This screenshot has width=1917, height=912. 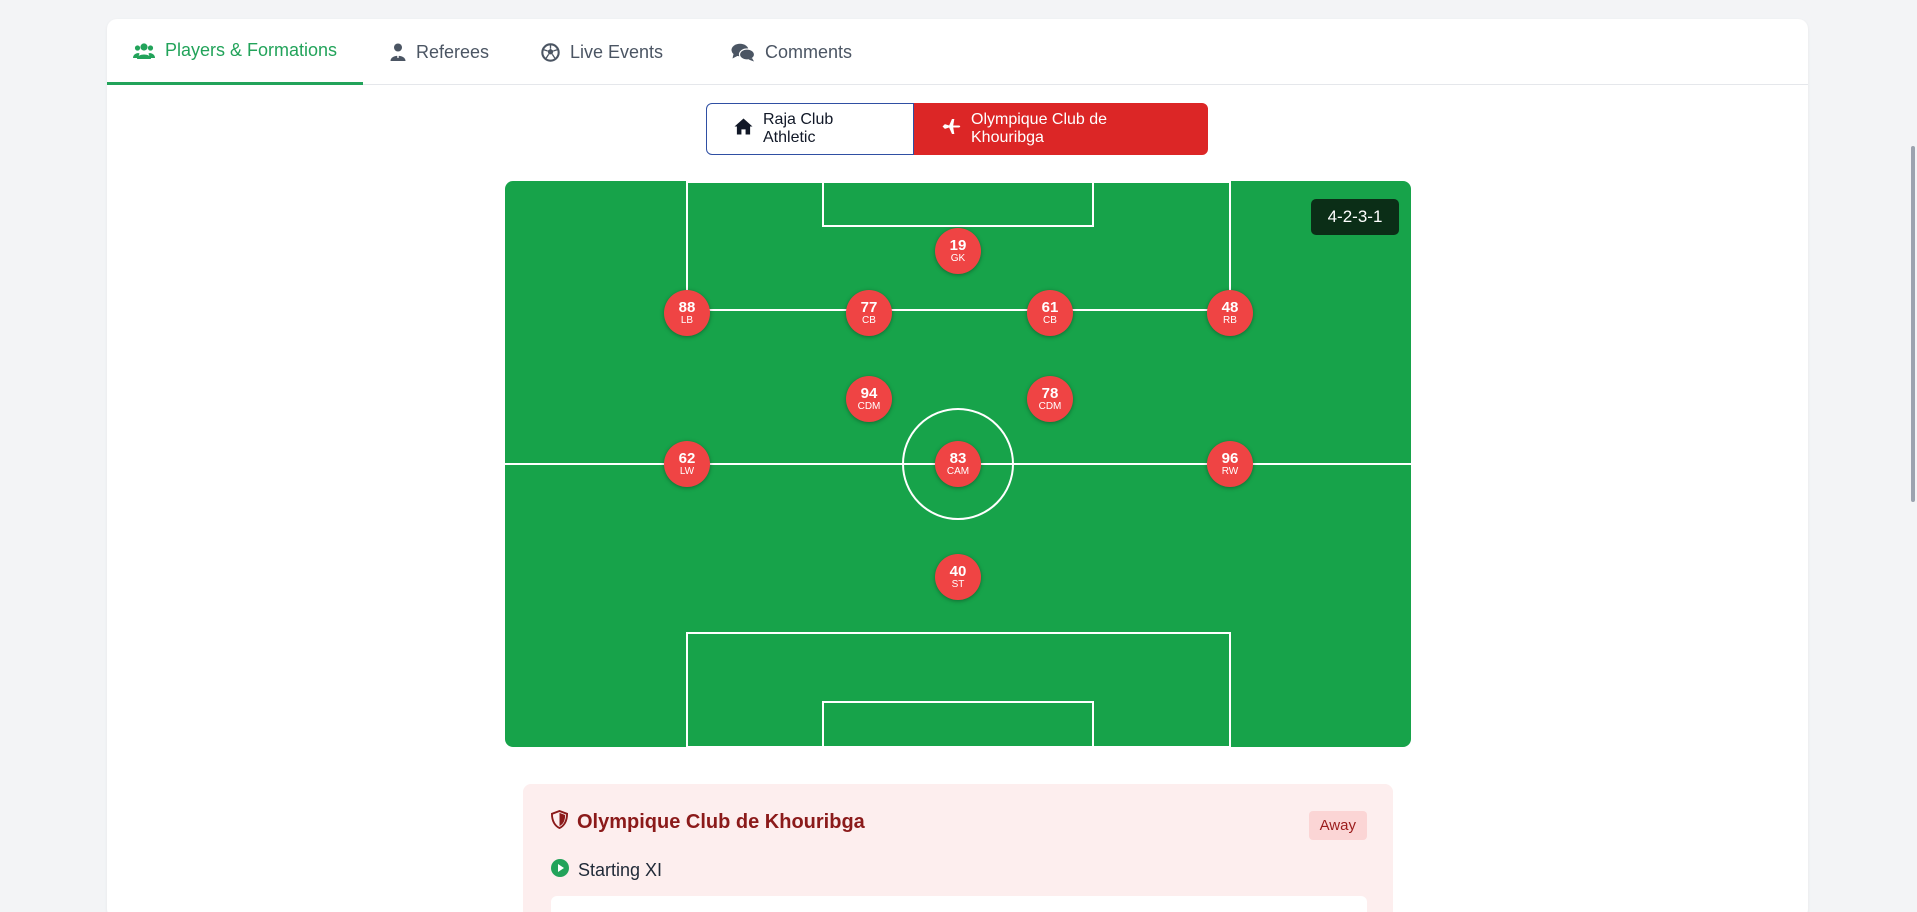 I want to click on player-number: 94, so click(x=869, y=393).